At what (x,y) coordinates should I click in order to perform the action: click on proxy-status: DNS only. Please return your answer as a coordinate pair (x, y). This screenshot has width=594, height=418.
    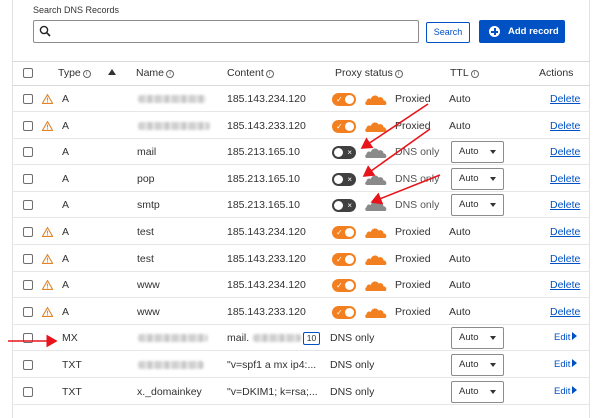
    Looking at the image, I should click on (352, 365).